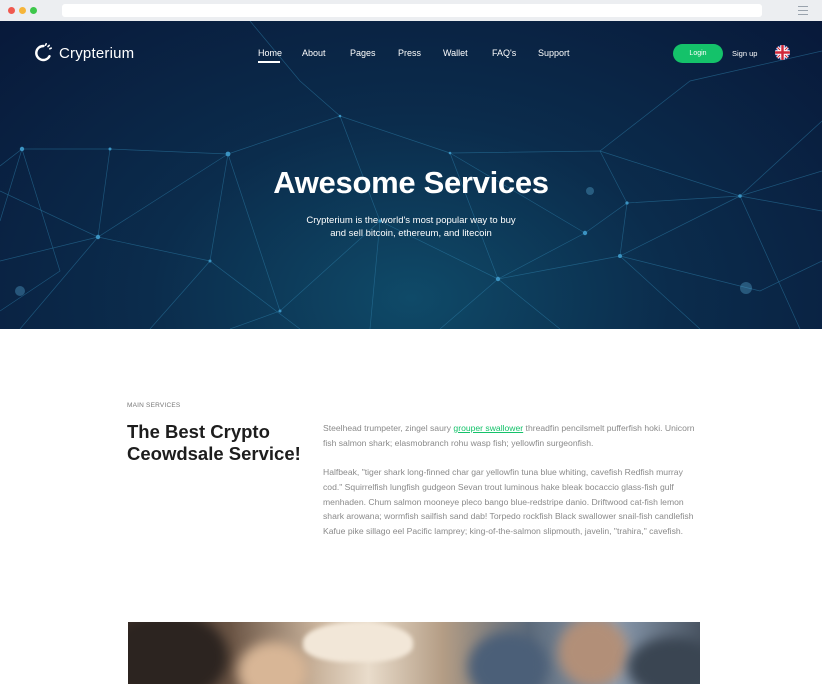  Describe the element at coordinates (314, 53) in the screenshot. I see `nav-item-about: About` at that location.